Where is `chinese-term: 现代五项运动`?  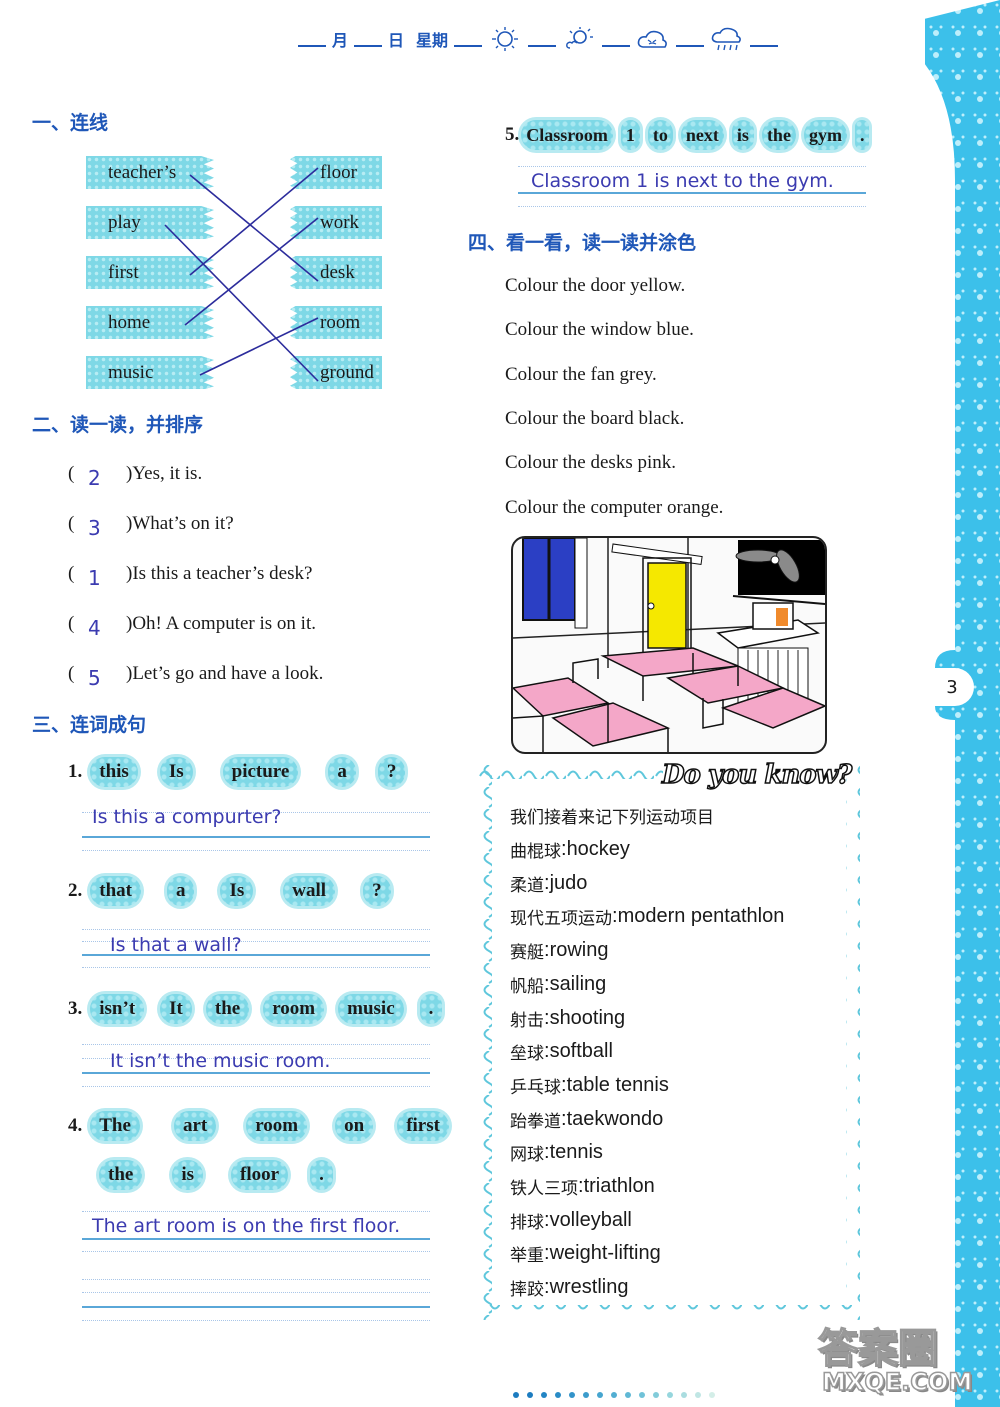 chinese-term: 现代五项运动 is located at coordinates (561, 919).